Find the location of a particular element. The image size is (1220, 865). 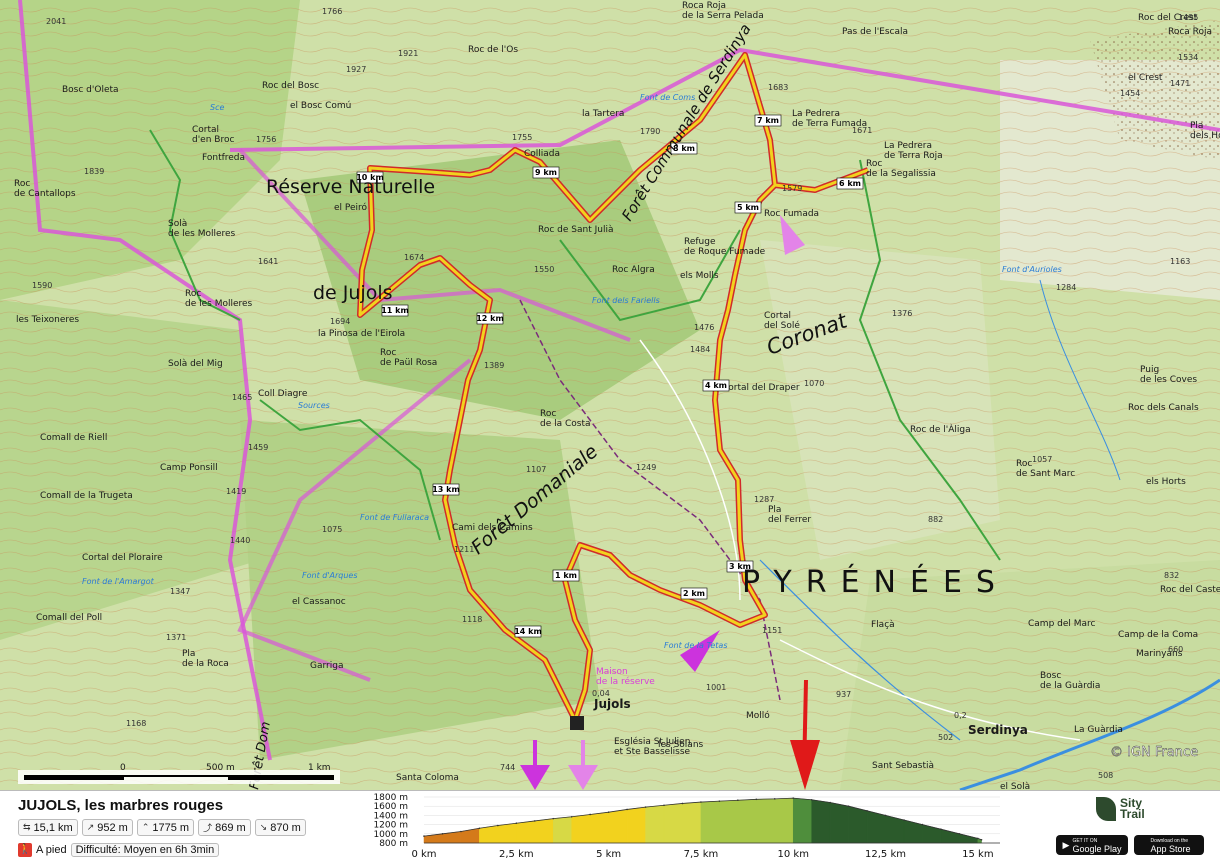

distance-icon: ⇆ is located at coordinates (27, 827).